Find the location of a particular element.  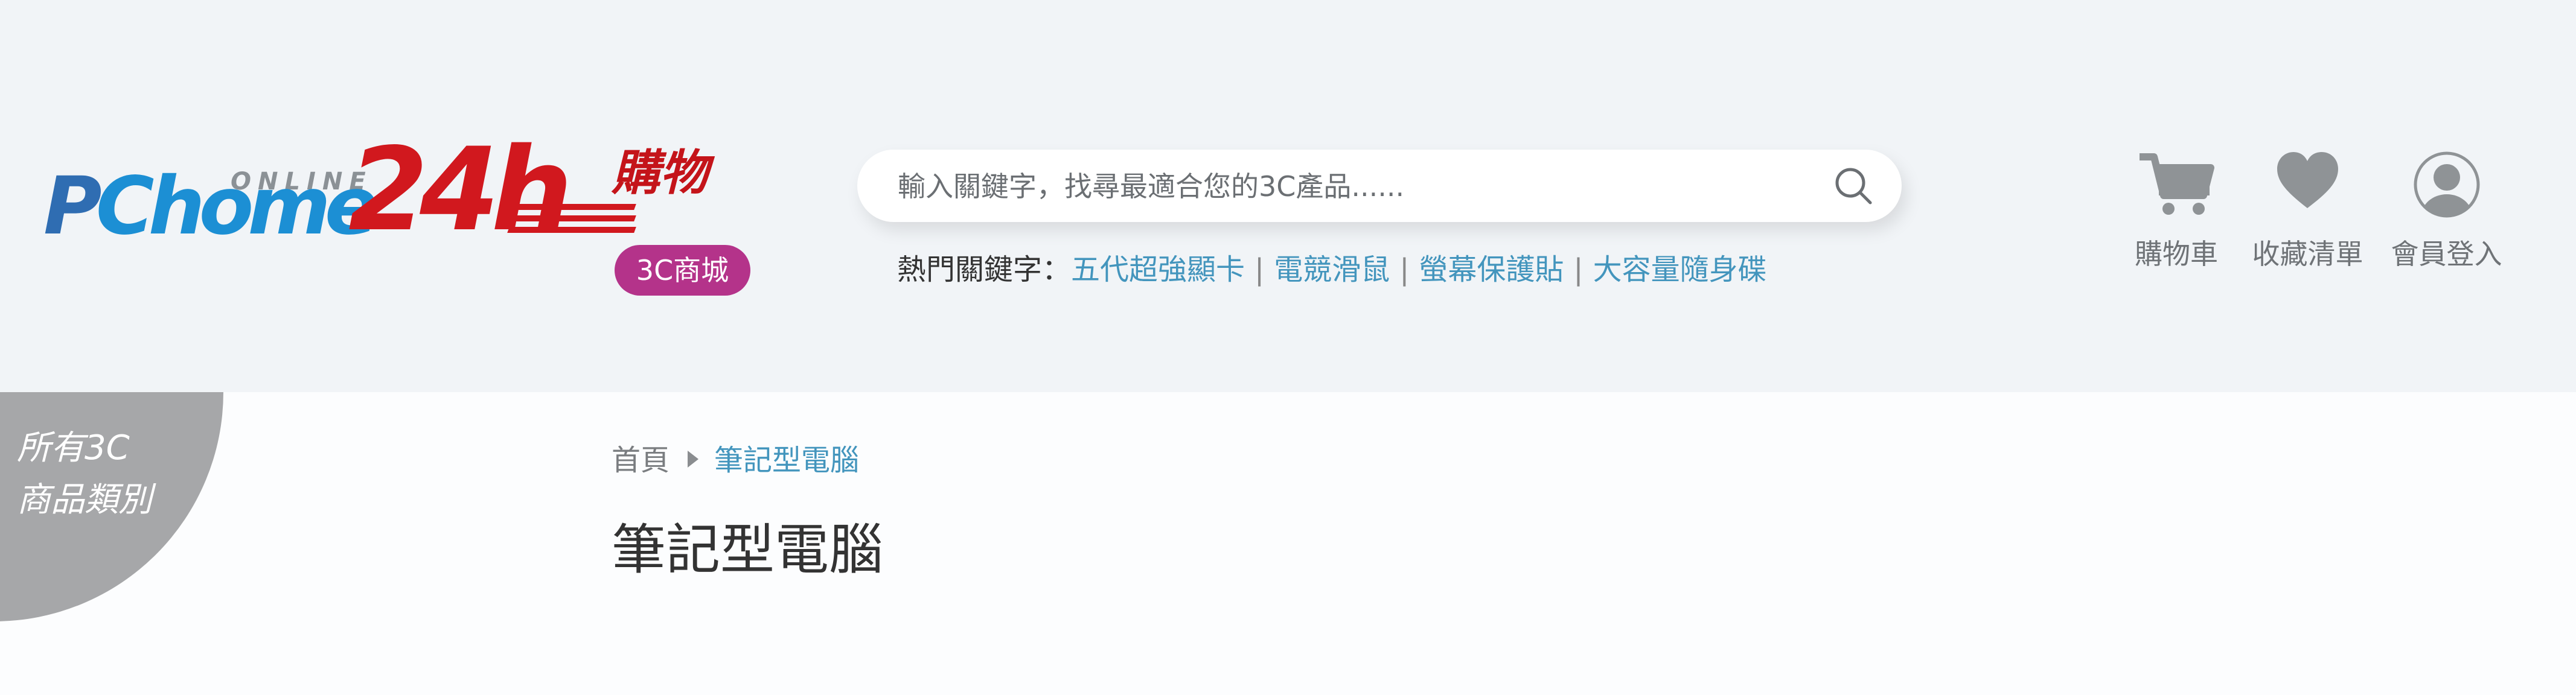

hot-keyword-link: 螢幕保護貼 is located at coordinates (1491, 270).